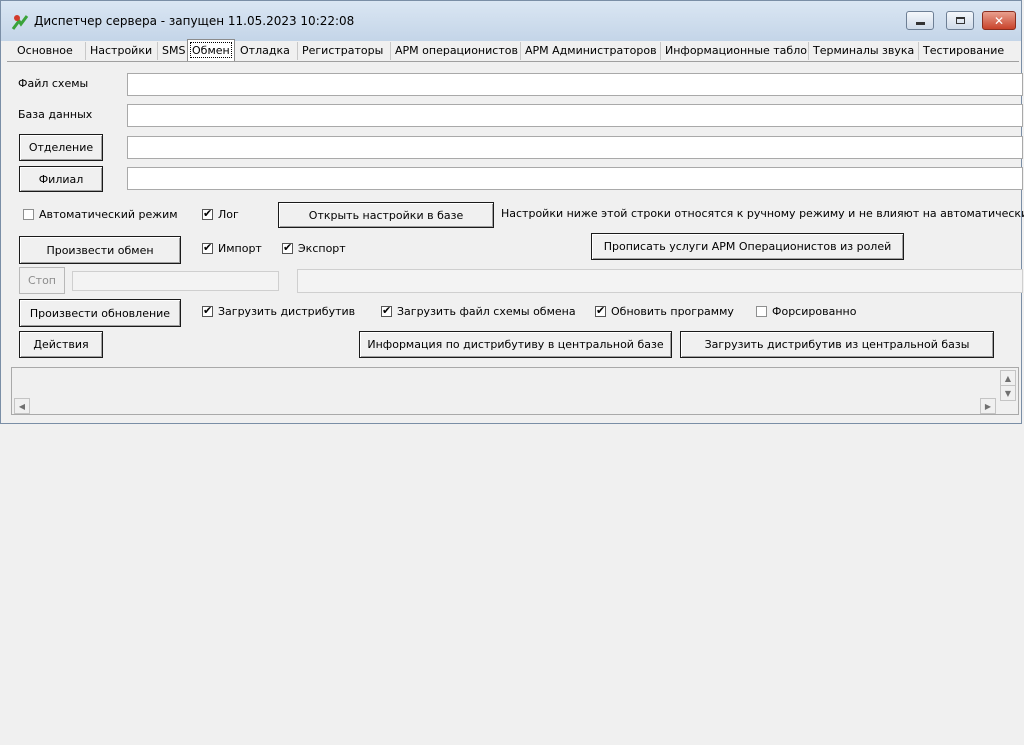 The image size is (1024, 745). What do you see at coordinates (864, 51) in the screenshot?
I see `tab-sound-terminals: Терминалы звука` at bounding box center [864, 51].